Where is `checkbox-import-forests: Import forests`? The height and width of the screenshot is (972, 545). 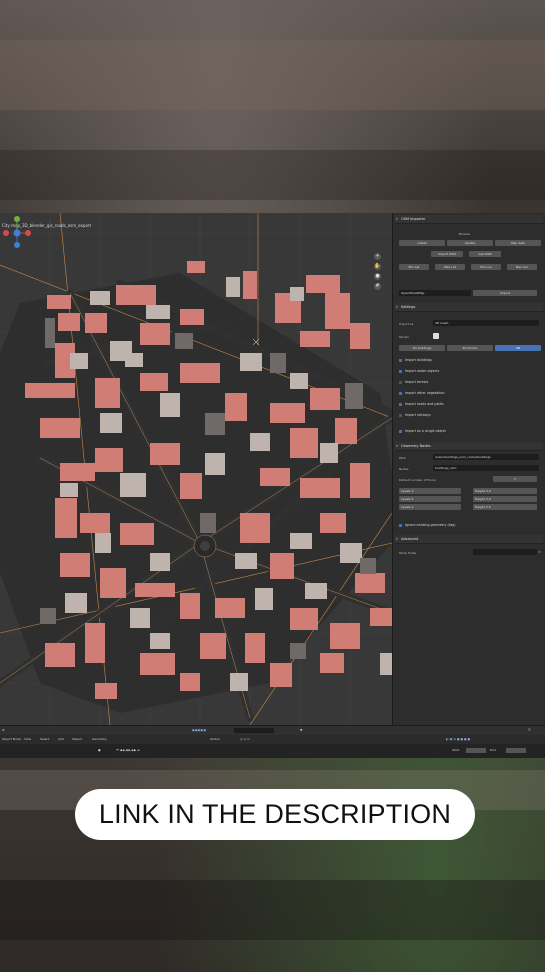 checkbox-import-forests: Import forests is located at coordinates (413, 382).